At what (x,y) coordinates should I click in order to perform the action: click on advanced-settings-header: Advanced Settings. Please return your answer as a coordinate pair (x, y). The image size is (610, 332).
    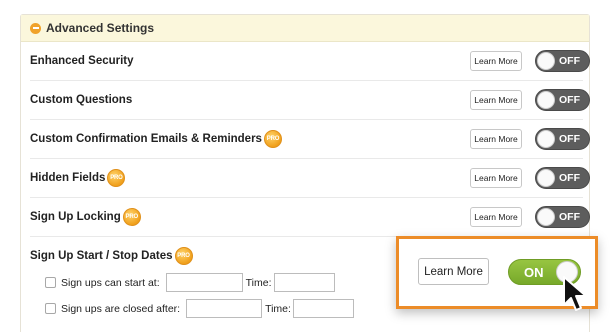
    Looking at the image, I should click on (305, 28).